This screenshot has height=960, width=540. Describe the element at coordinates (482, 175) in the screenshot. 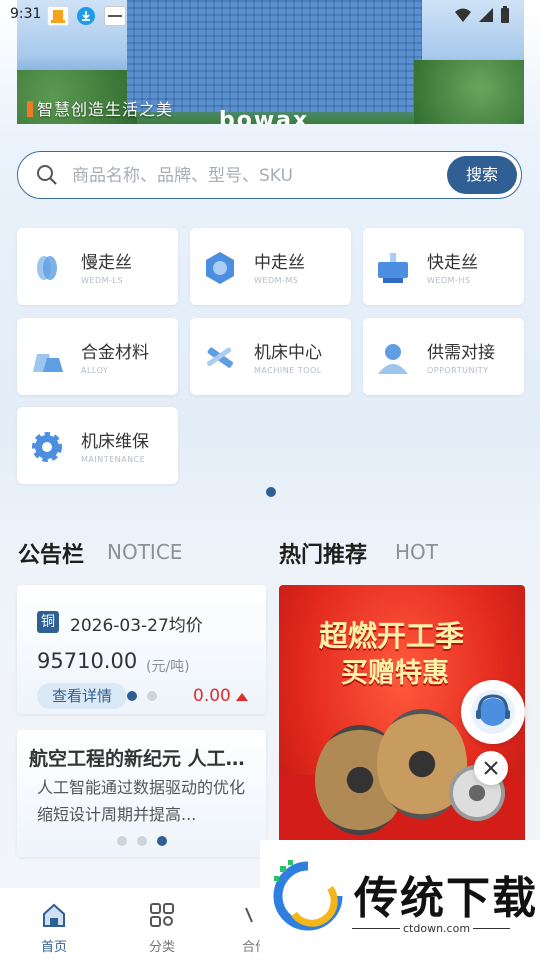

I see `search-button: 搜索` at that location.